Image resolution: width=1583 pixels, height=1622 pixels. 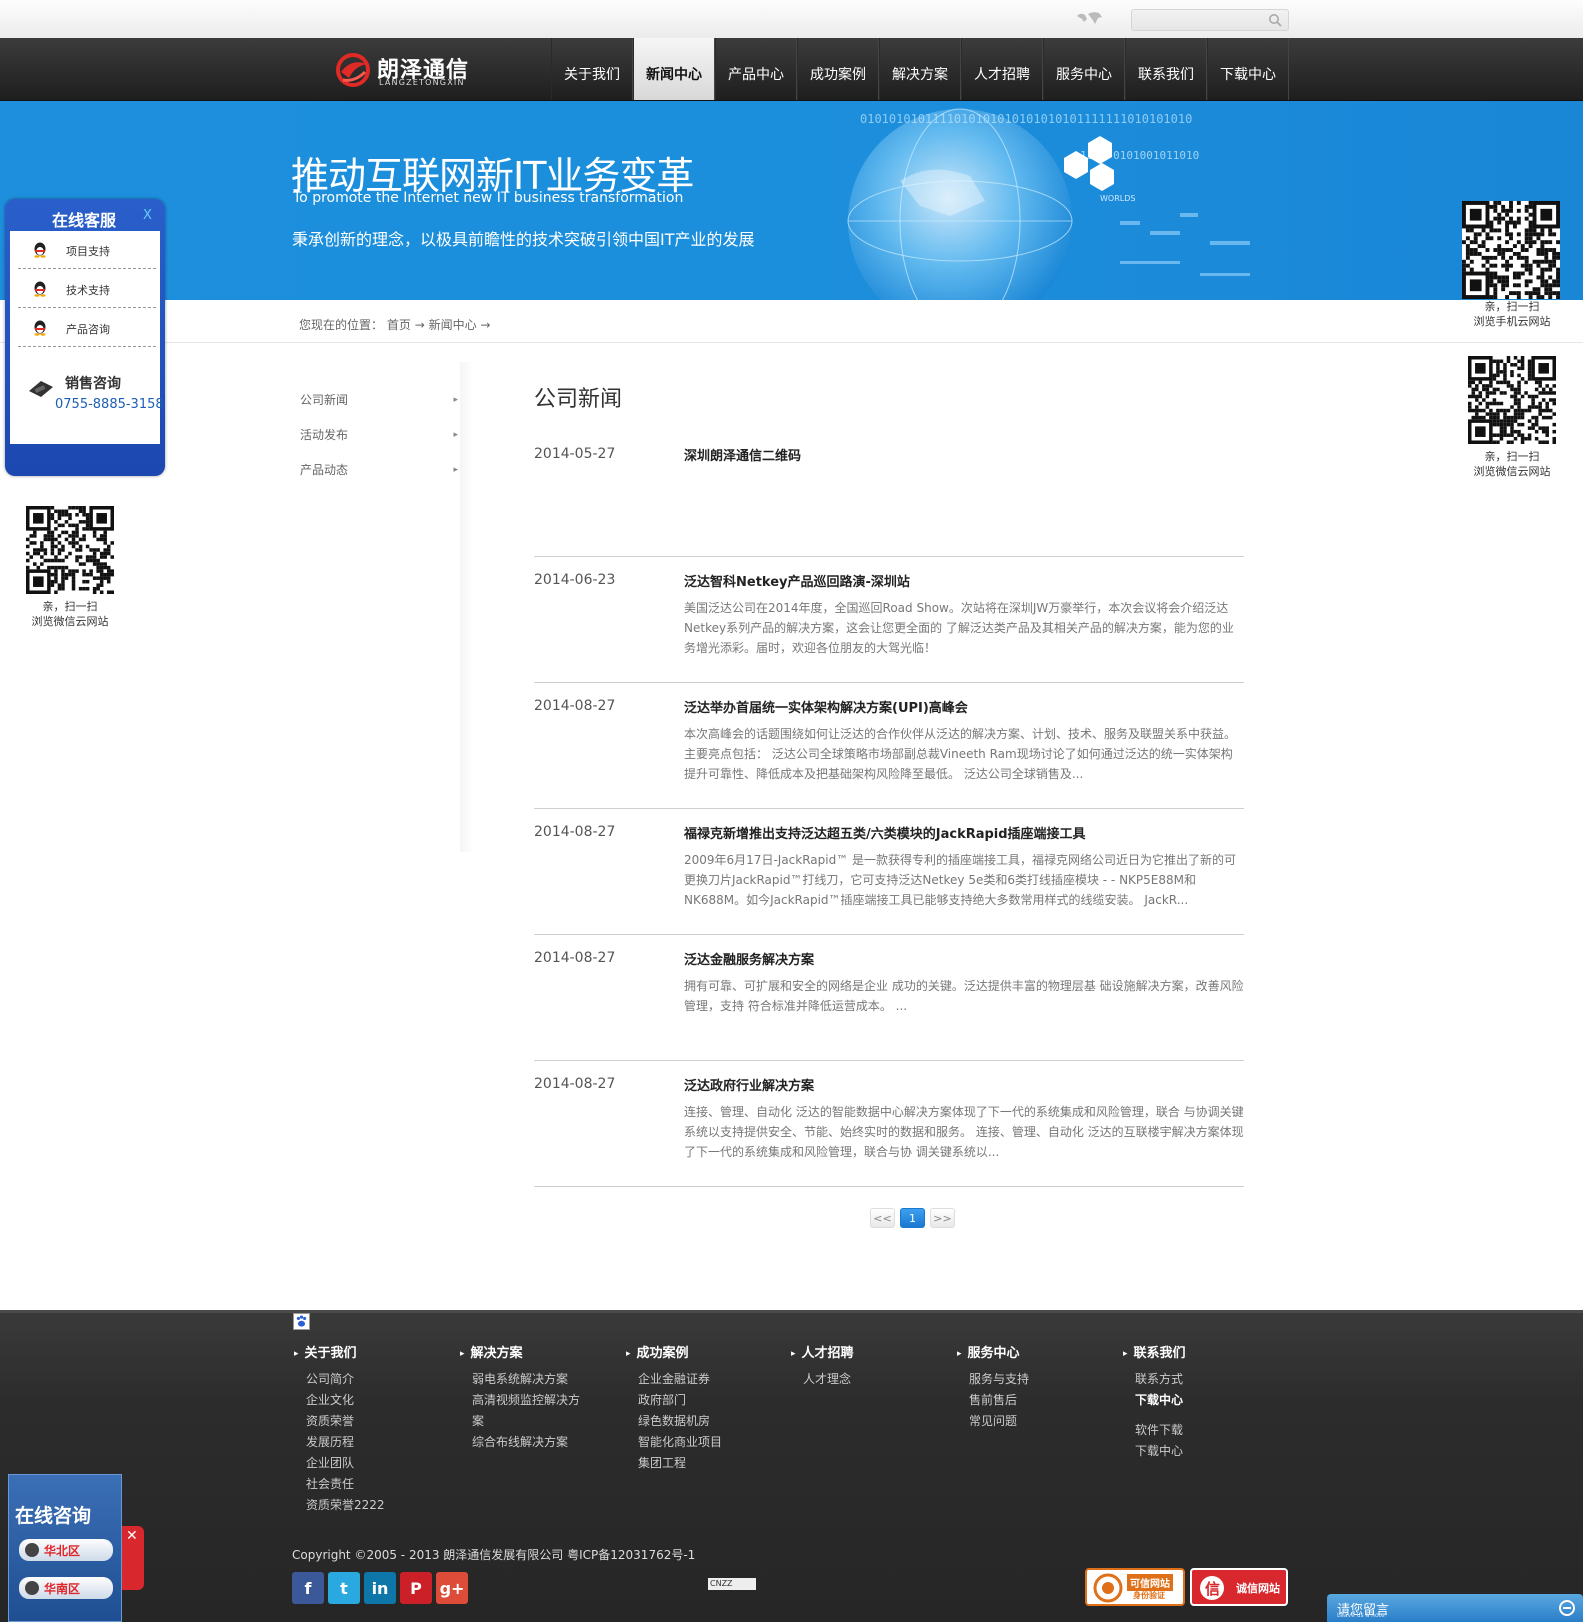 I want to click on trusted-site-badge: 可信网站 身份验证, so click(x=1135, y=1587).